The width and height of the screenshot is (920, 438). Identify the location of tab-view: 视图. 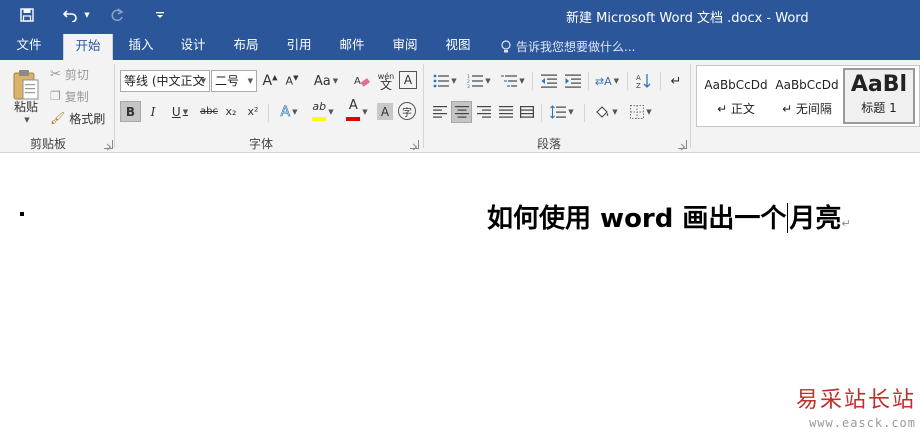
(458, 46).